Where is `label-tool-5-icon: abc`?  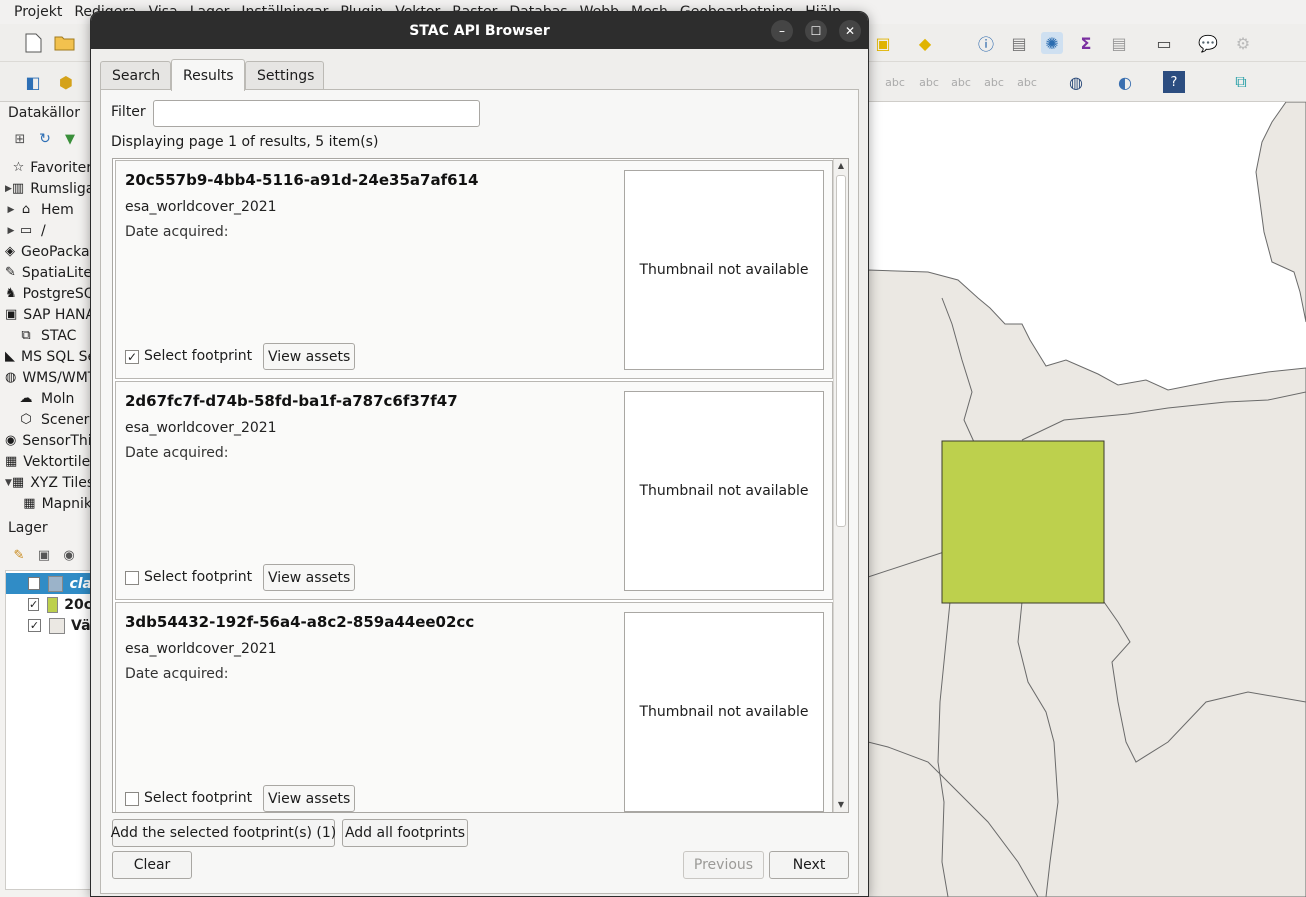 label-tool-5-icon: abc is located at coordinates (1027, 82).